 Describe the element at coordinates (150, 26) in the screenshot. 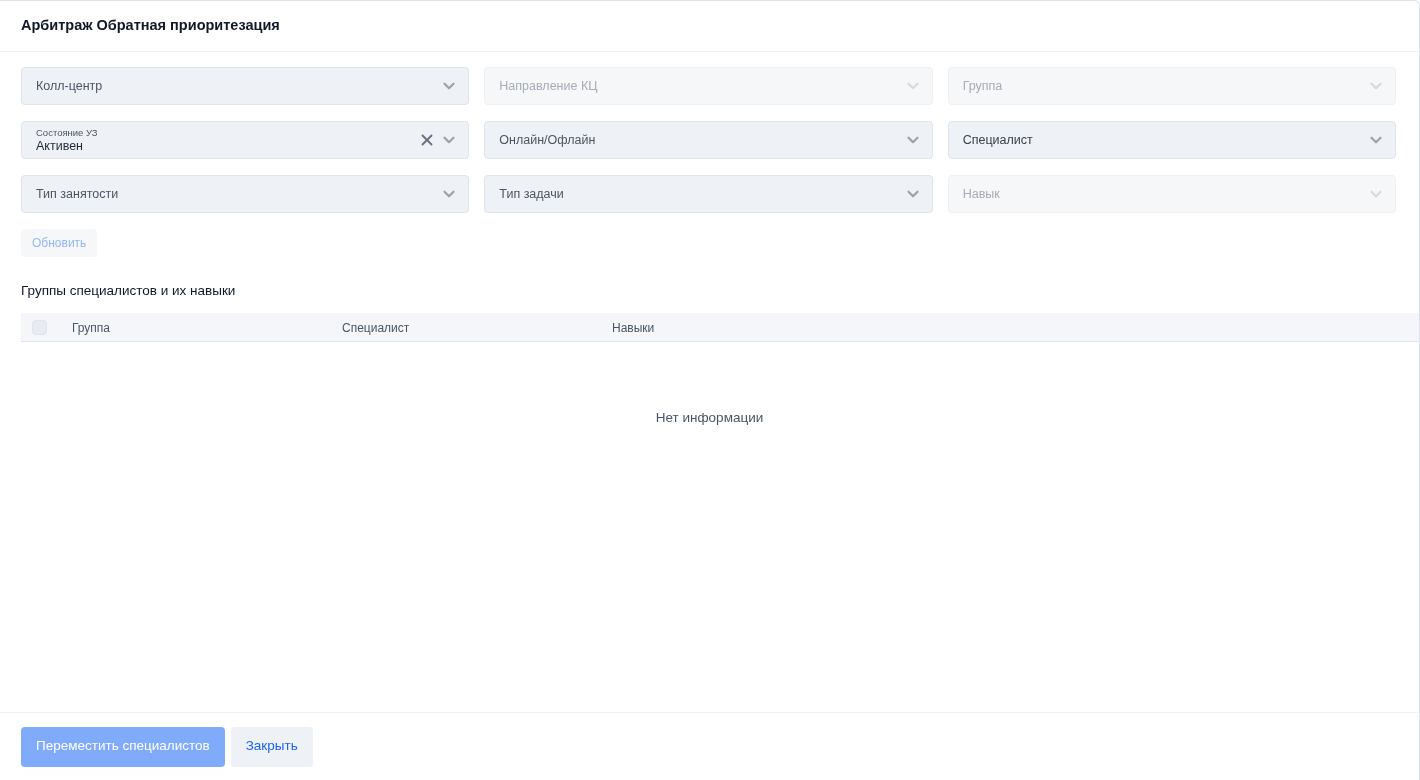

I see `dialog-title: Арбитраж Обратная приоритезация` at that location.